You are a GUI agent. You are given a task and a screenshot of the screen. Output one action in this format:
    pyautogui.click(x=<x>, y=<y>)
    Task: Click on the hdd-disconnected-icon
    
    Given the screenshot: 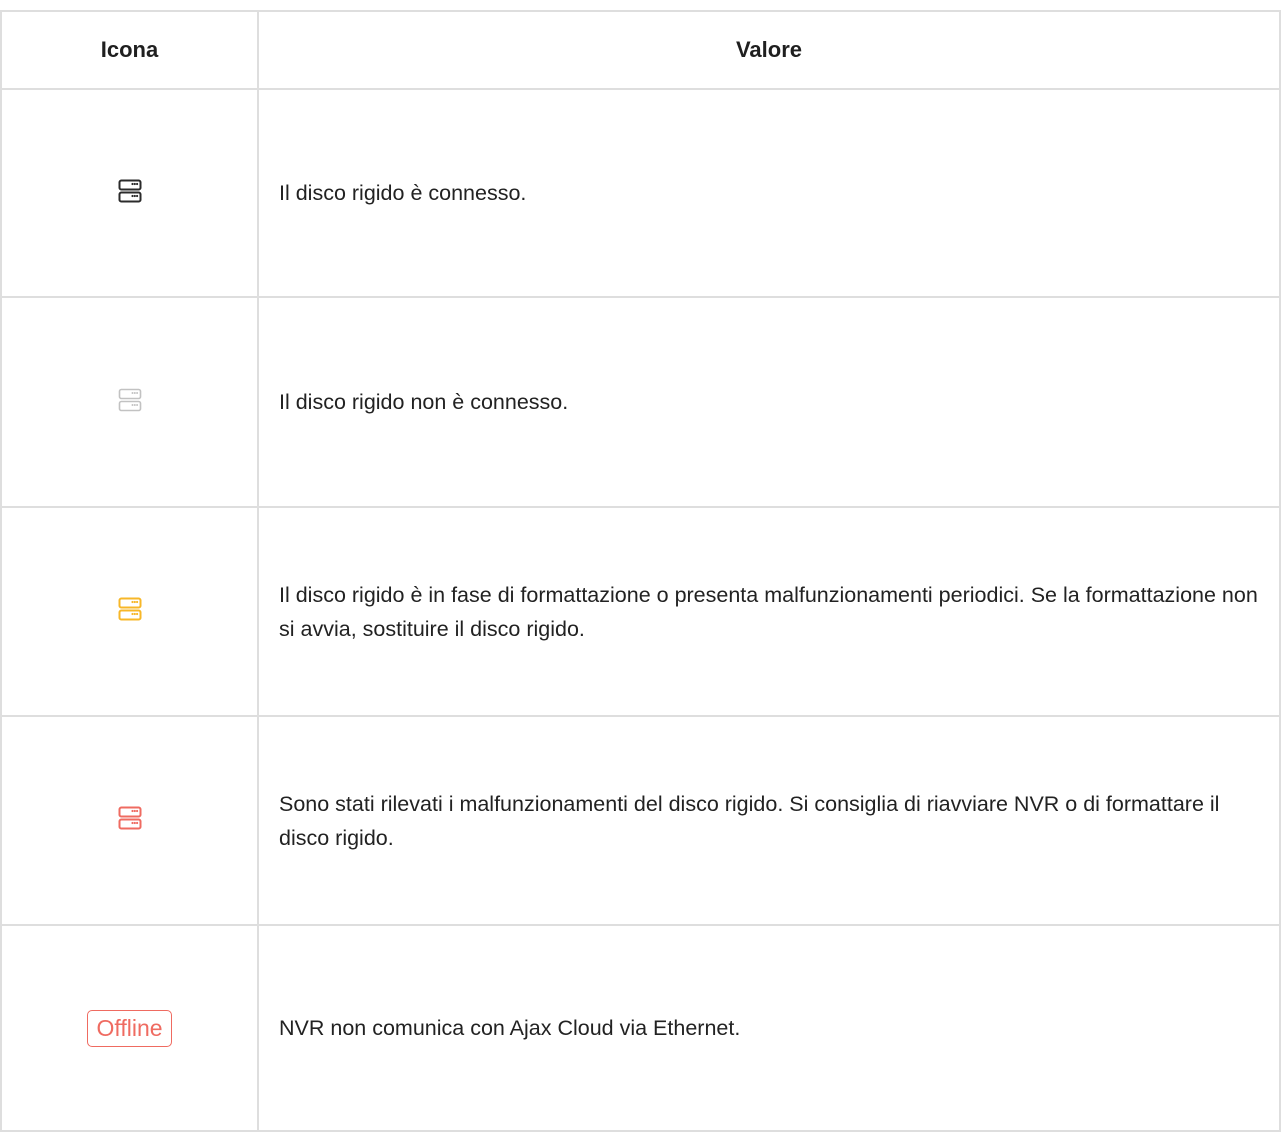 What is the action you would take?
    pyautogui.click(x=130, y=400)
    